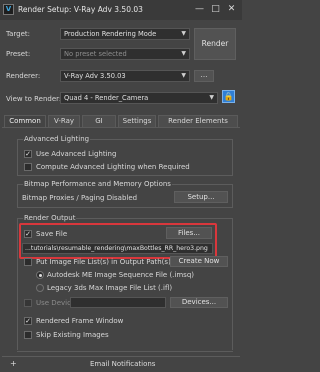 The width and height of the screenshot is (320, 372). I want to click on tab-divider, so click(121, 127).